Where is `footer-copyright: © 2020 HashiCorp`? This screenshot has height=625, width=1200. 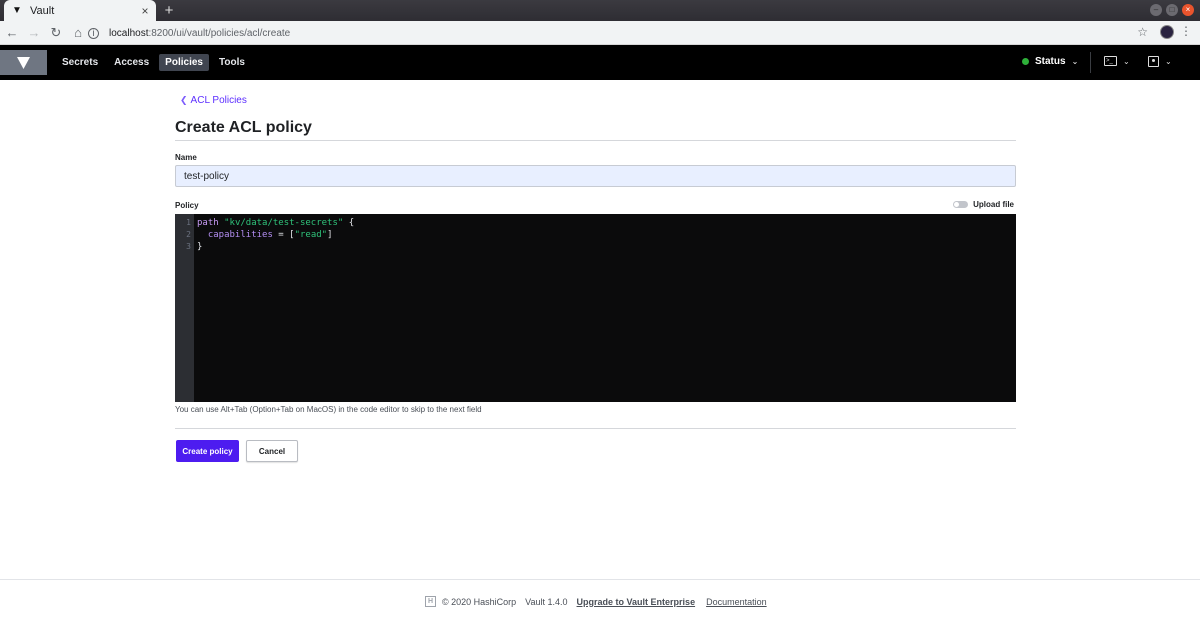 footer-copyright: © 2020 HashiCorp is located at coordinates (479, 601).